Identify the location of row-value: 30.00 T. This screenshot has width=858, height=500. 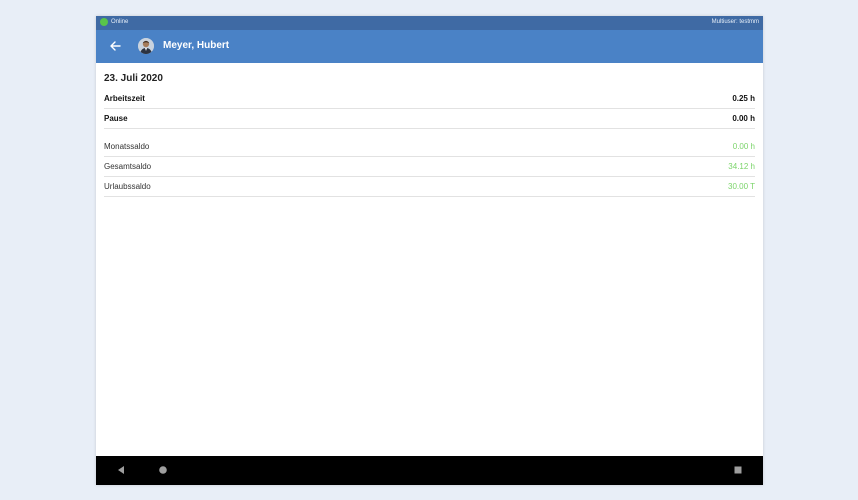
(741, 186).